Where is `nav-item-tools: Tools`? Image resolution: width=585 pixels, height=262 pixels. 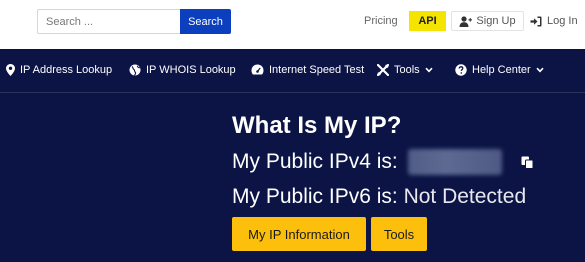
nav-item-tools: Tools is located at coordinates (405, 70).